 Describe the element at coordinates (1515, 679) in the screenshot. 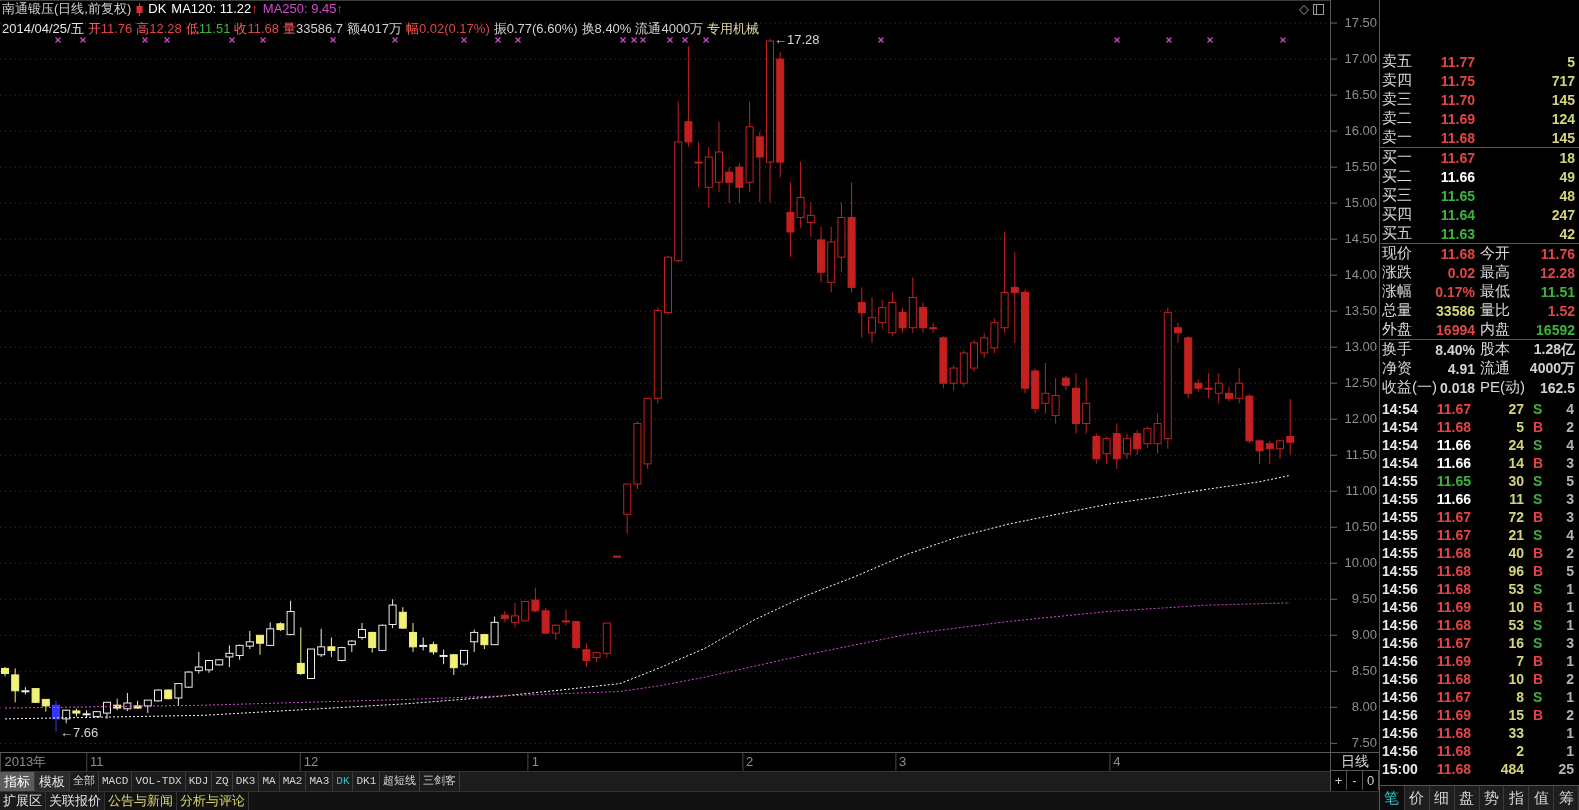

I see `trade-volume: 10` at that location.